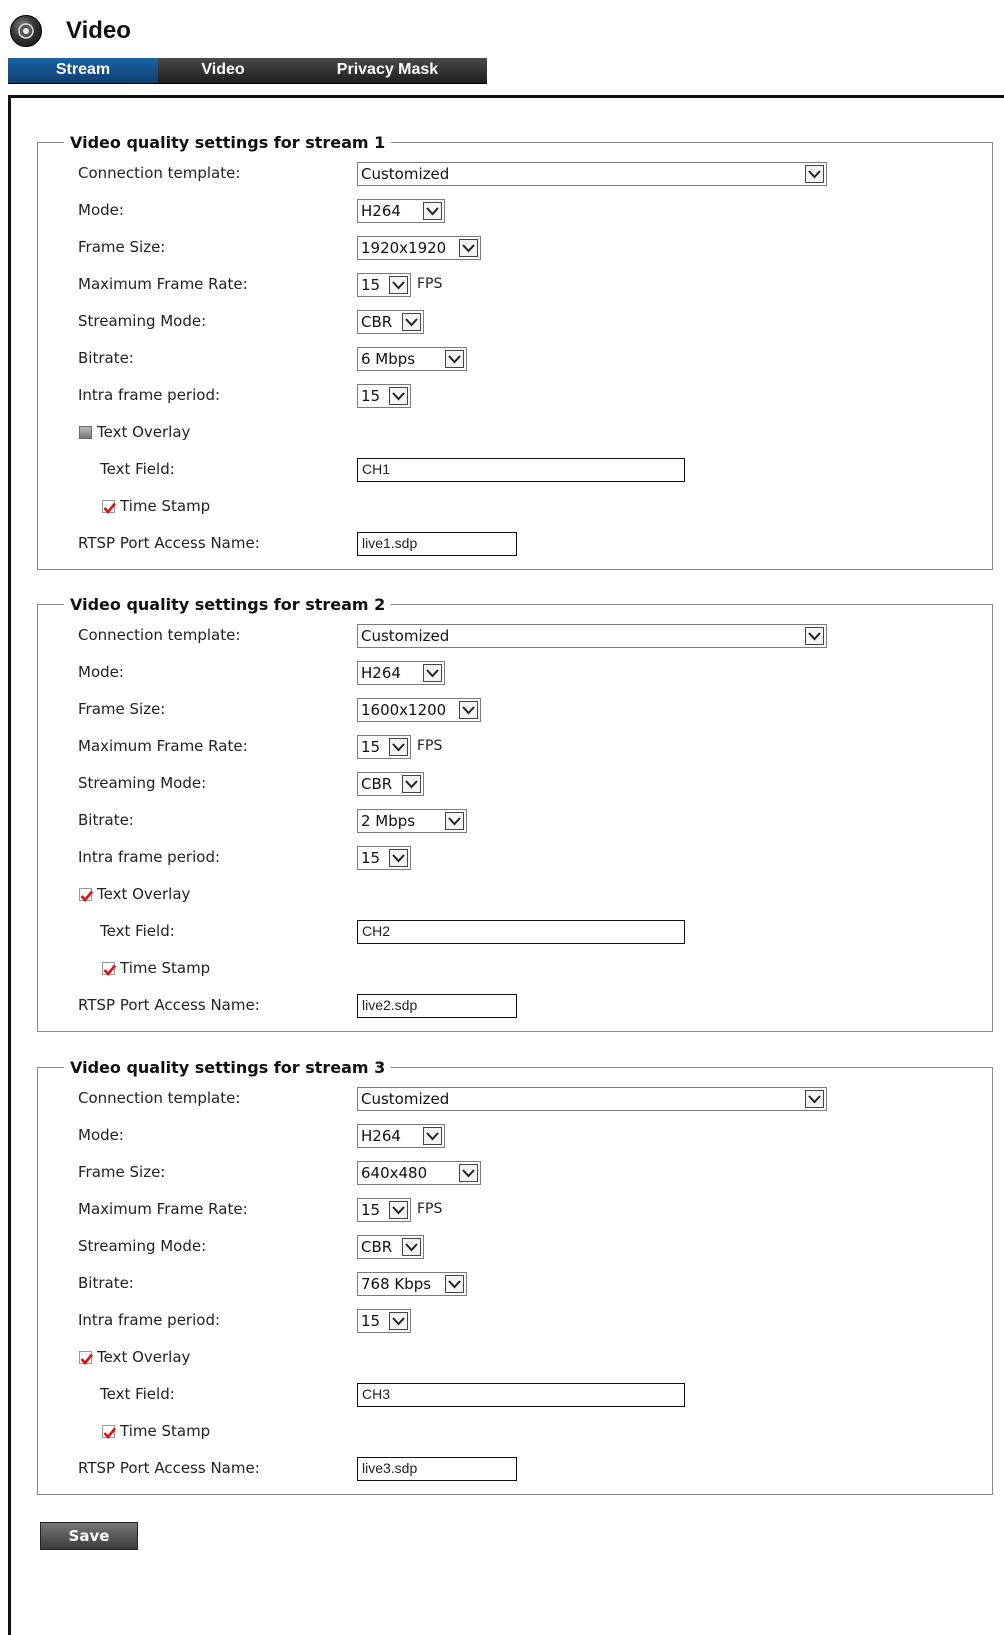  I want to click on rtsp-name-input: live2.sdp, so click(437, 1006).